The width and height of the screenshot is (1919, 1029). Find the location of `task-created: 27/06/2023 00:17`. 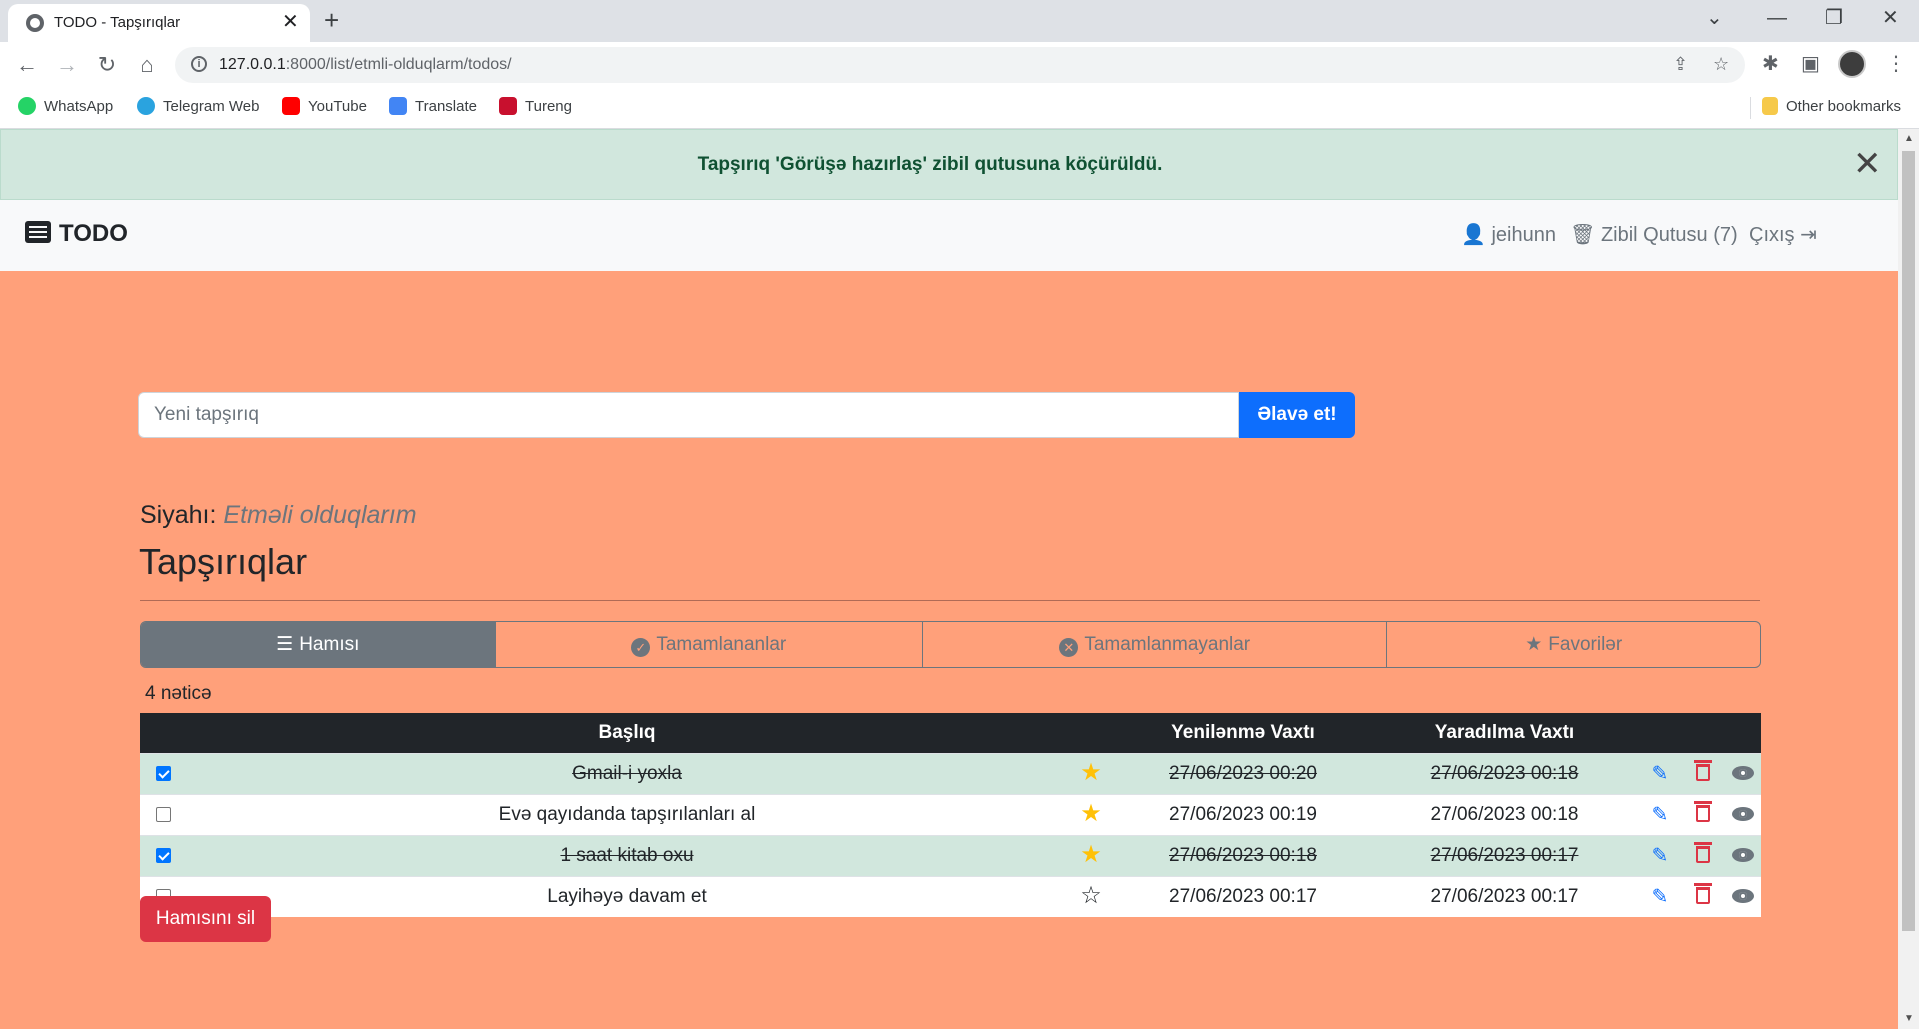

task-created: 27/06/2023 00:17 is located at coordinates (1504, 855).